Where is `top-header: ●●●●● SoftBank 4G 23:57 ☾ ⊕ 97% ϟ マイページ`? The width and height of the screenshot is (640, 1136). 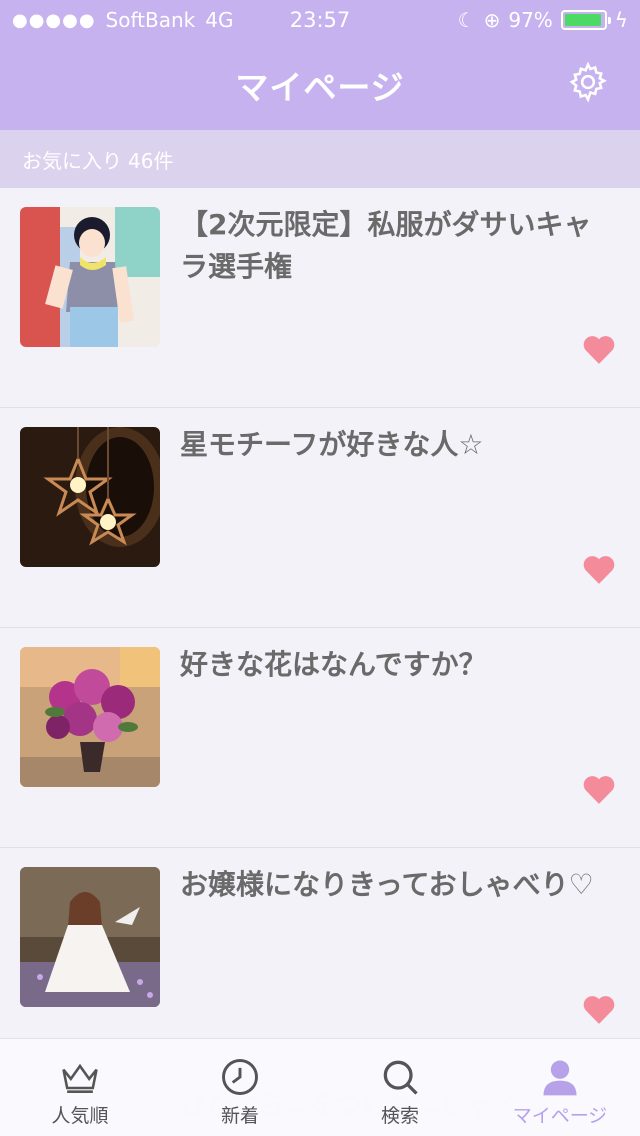
top-header: ●●●●● SoftBank 4G 23:57 ☾ ⊕ 97% ϟ マイページ is located at coordinates (320, 65).